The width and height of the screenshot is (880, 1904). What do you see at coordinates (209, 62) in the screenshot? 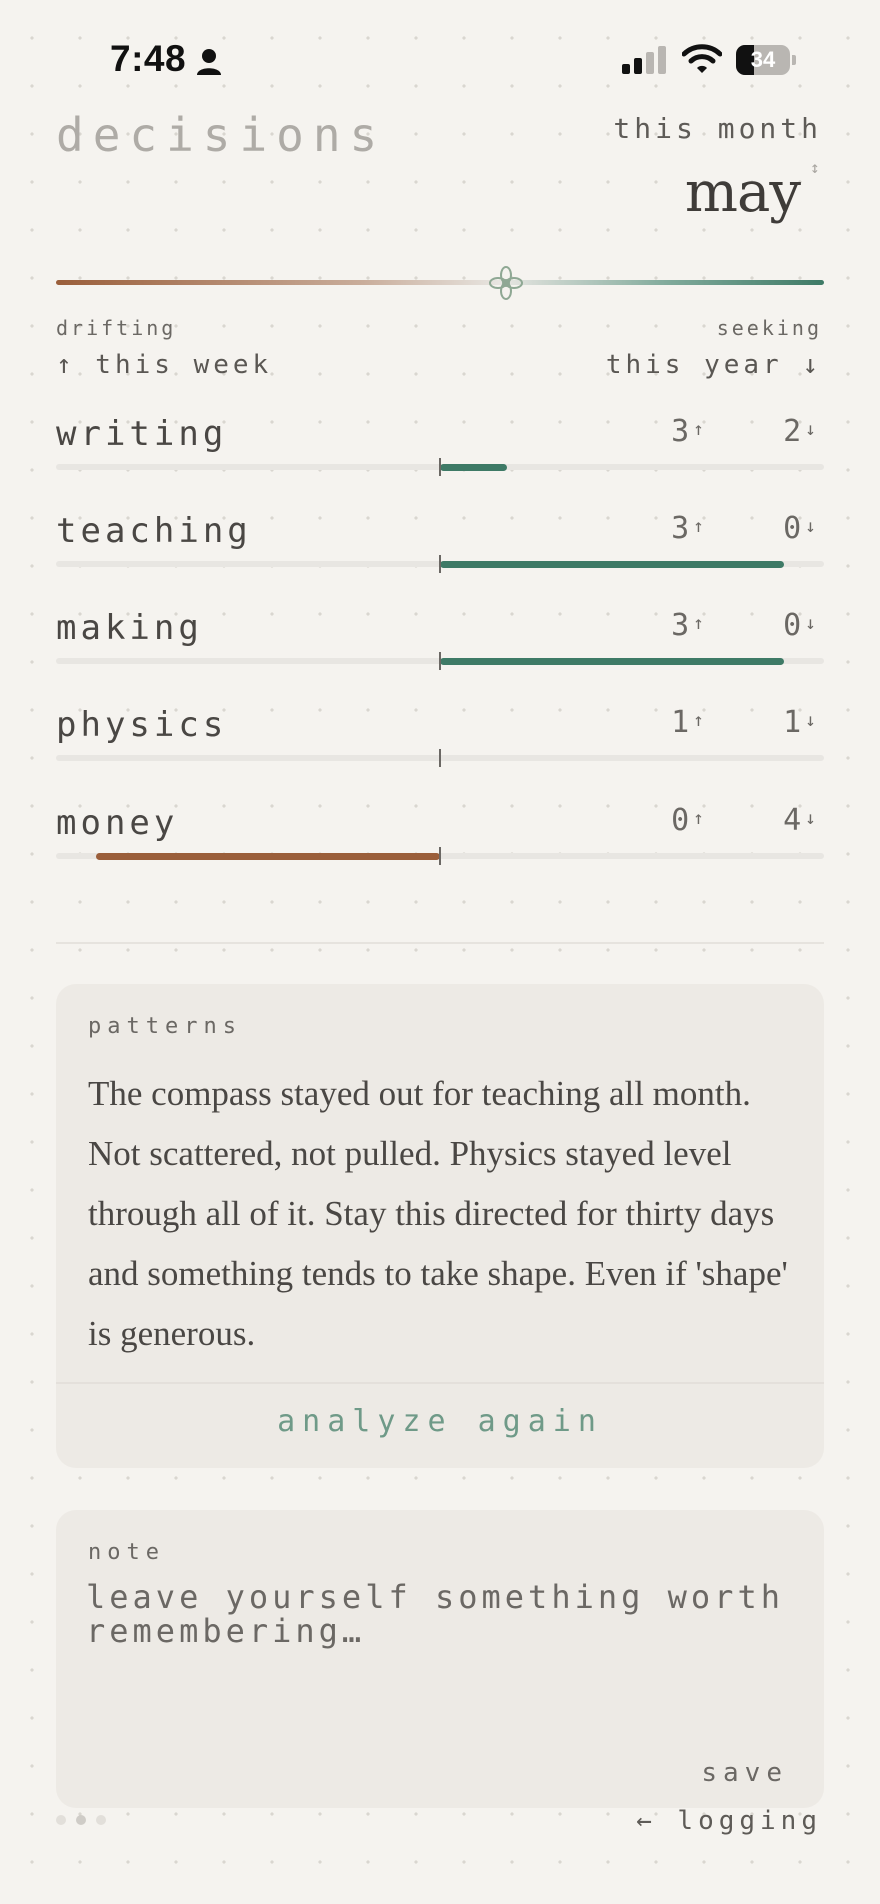
I see `person-icon` at bounding box center [209, 62].